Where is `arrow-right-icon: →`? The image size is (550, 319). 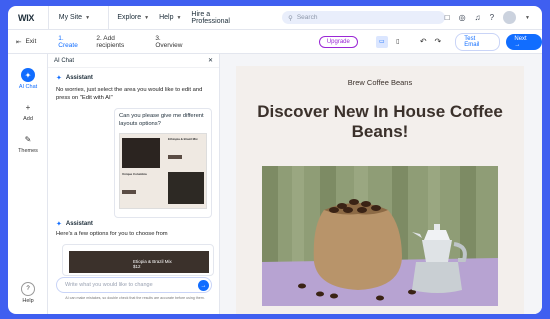
arrow-right-icon: → is located at coordinates (517, 44).